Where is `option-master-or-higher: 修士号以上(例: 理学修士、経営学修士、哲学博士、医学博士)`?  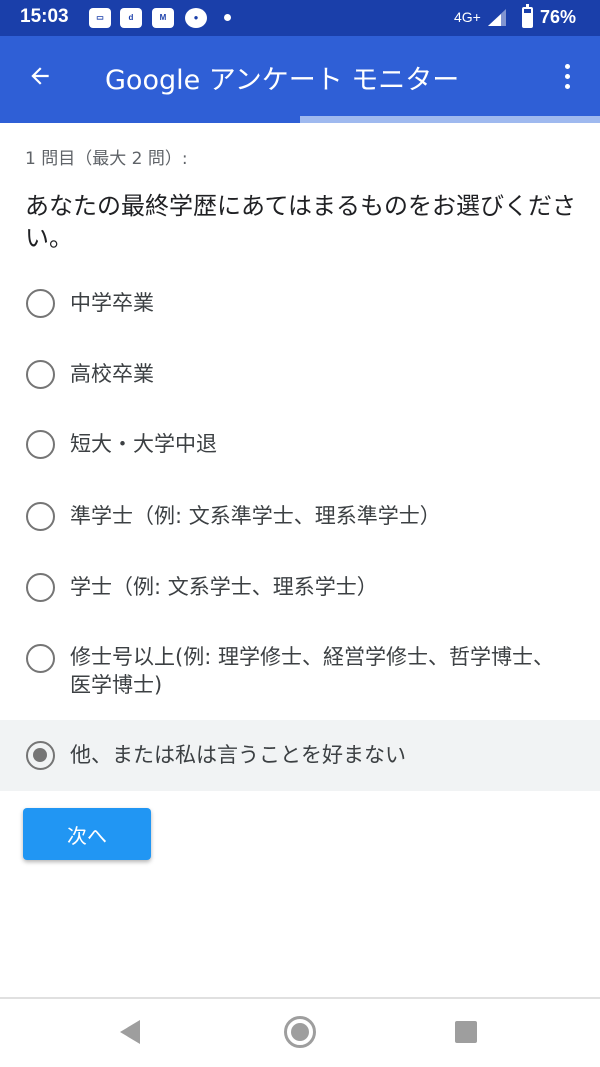
option-master-or-higher: 修士号以上(例: 理学修士、経営学修士、哲学博士、医学博士) is located at coordinates (300, 671).